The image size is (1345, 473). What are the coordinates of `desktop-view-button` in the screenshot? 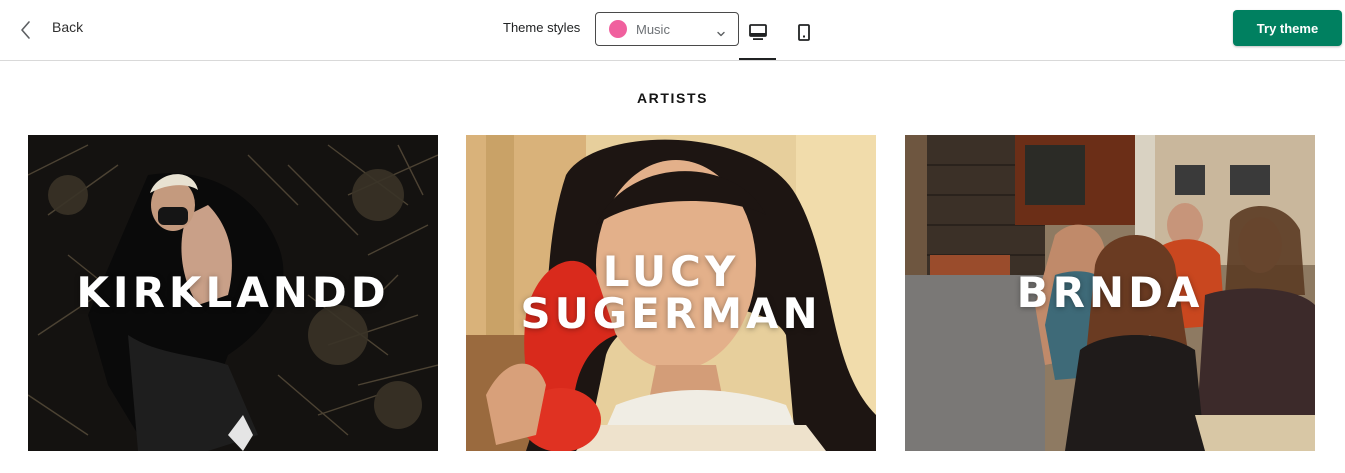 It's located at (757, 32).